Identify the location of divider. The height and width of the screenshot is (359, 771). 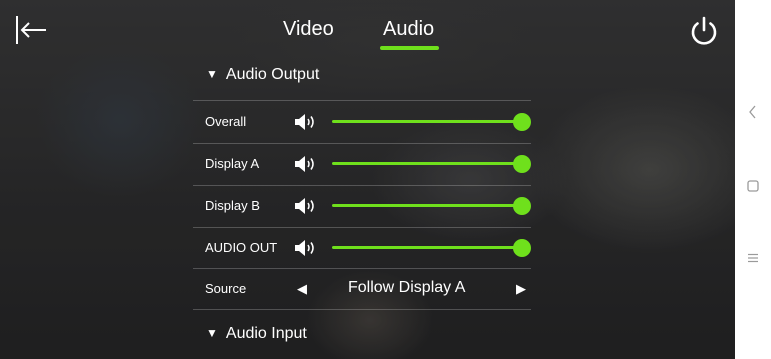
(362, 309).